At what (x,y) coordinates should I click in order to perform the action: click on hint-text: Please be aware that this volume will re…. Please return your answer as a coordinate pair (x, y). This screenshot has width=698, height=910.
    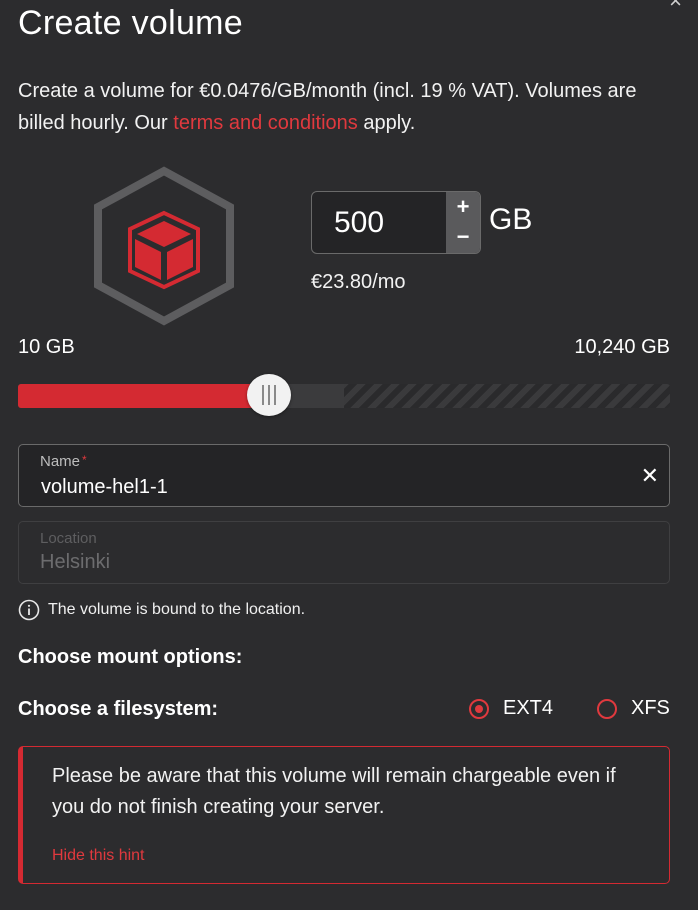
    Looking at the image, I should click on (334, 791).